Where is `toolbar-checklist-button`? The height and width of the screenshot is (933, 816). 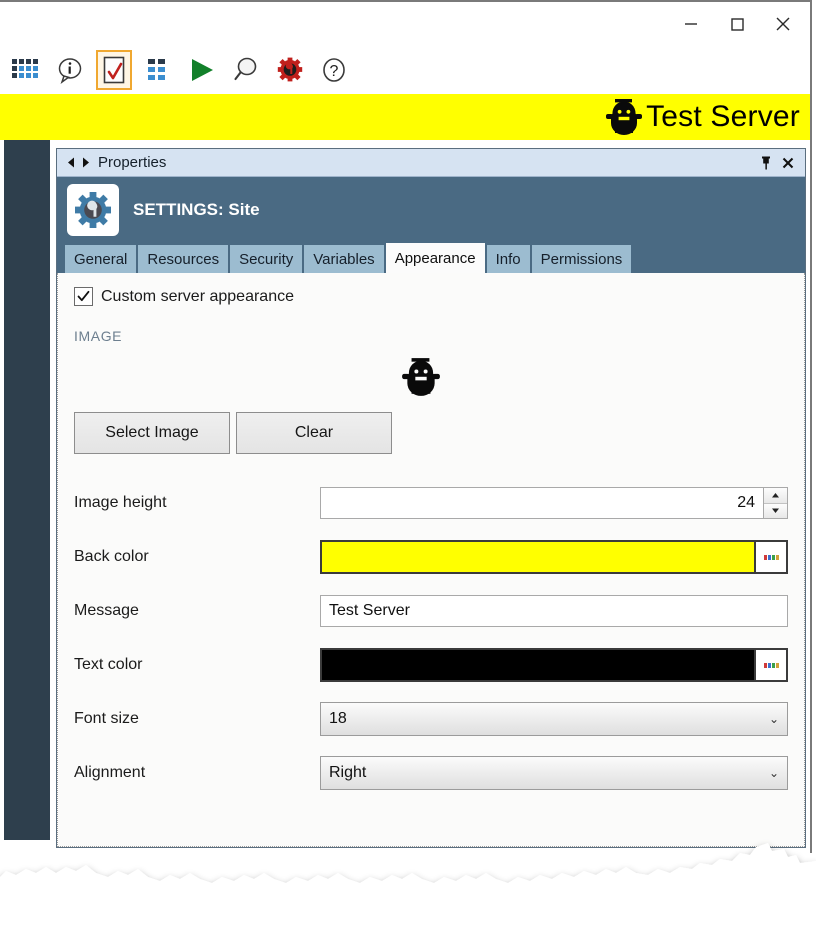 toolbar-checklist-button is located at coordinates (114, 70).